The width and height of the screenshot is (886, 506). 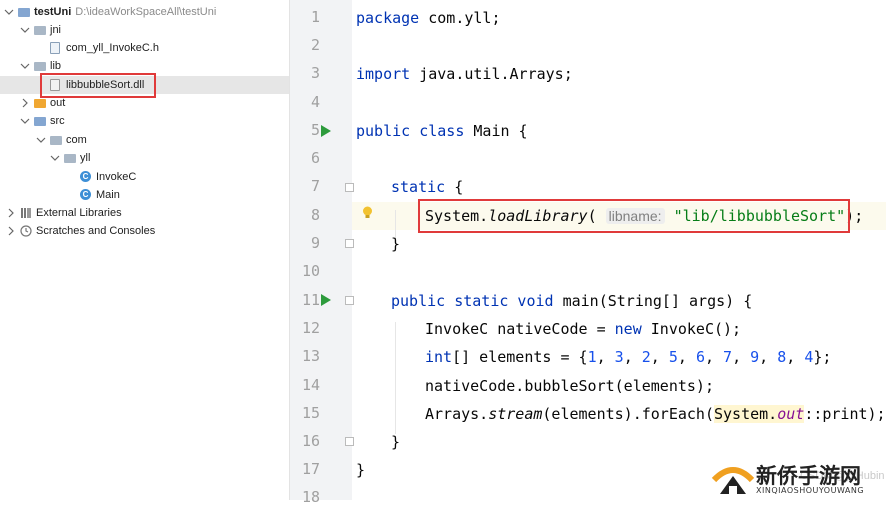 What do you see at coordinates (310, 300) in the screenshot?
I see `line-number: 11` at bounding box center [310, 300].